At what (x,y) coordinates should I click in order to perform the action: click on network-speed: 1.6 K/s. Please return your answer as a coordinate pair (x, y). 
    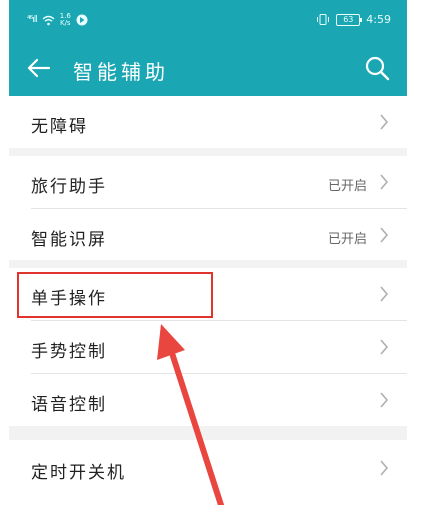
    Looking at the image, I should click on (65, 20).